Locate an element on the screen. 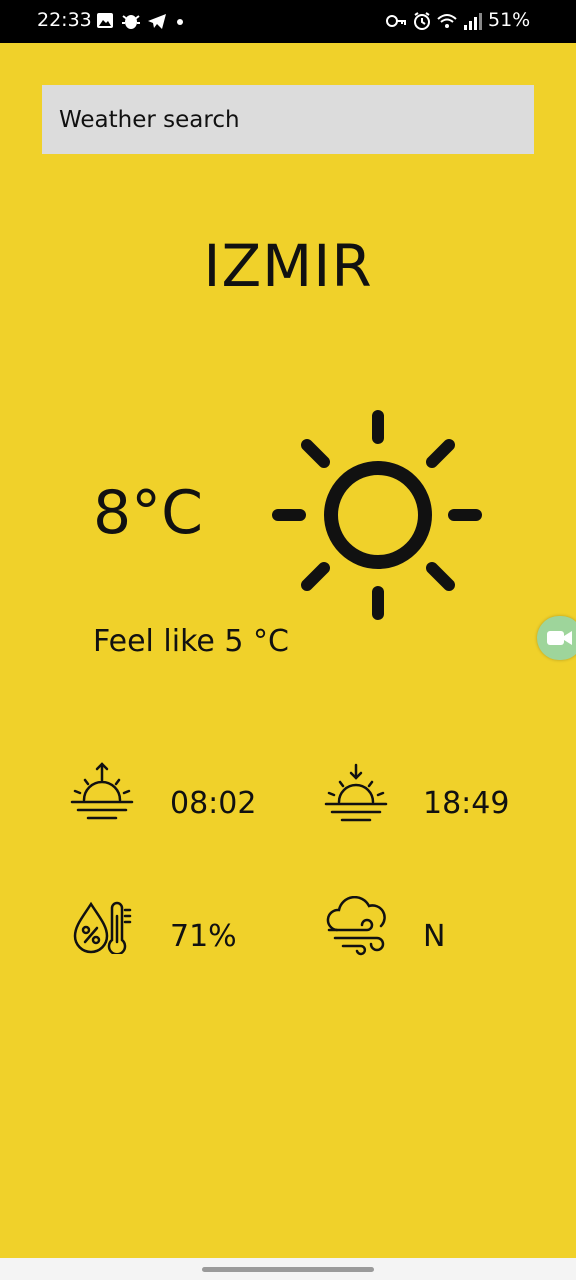 Image resolution: width=576 pixels, height=1280 pixels. sunset-time: 18:49 is located at coordinates (466, 803).